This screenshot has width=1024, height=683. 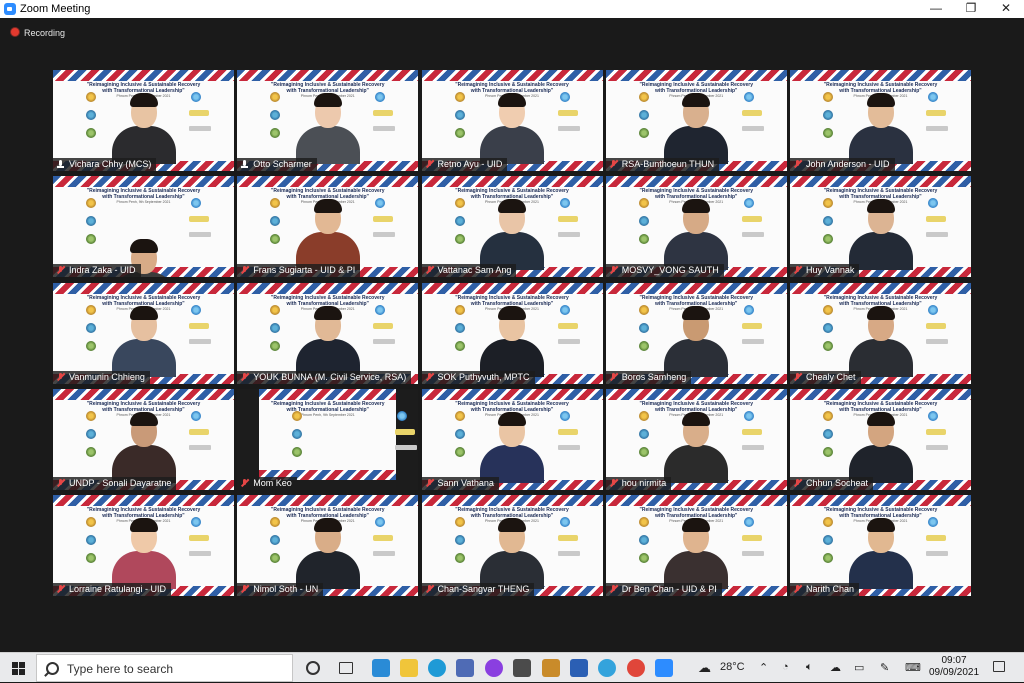 I want to click on volume-icon: 🔈︎, so click(x=809, y=667).